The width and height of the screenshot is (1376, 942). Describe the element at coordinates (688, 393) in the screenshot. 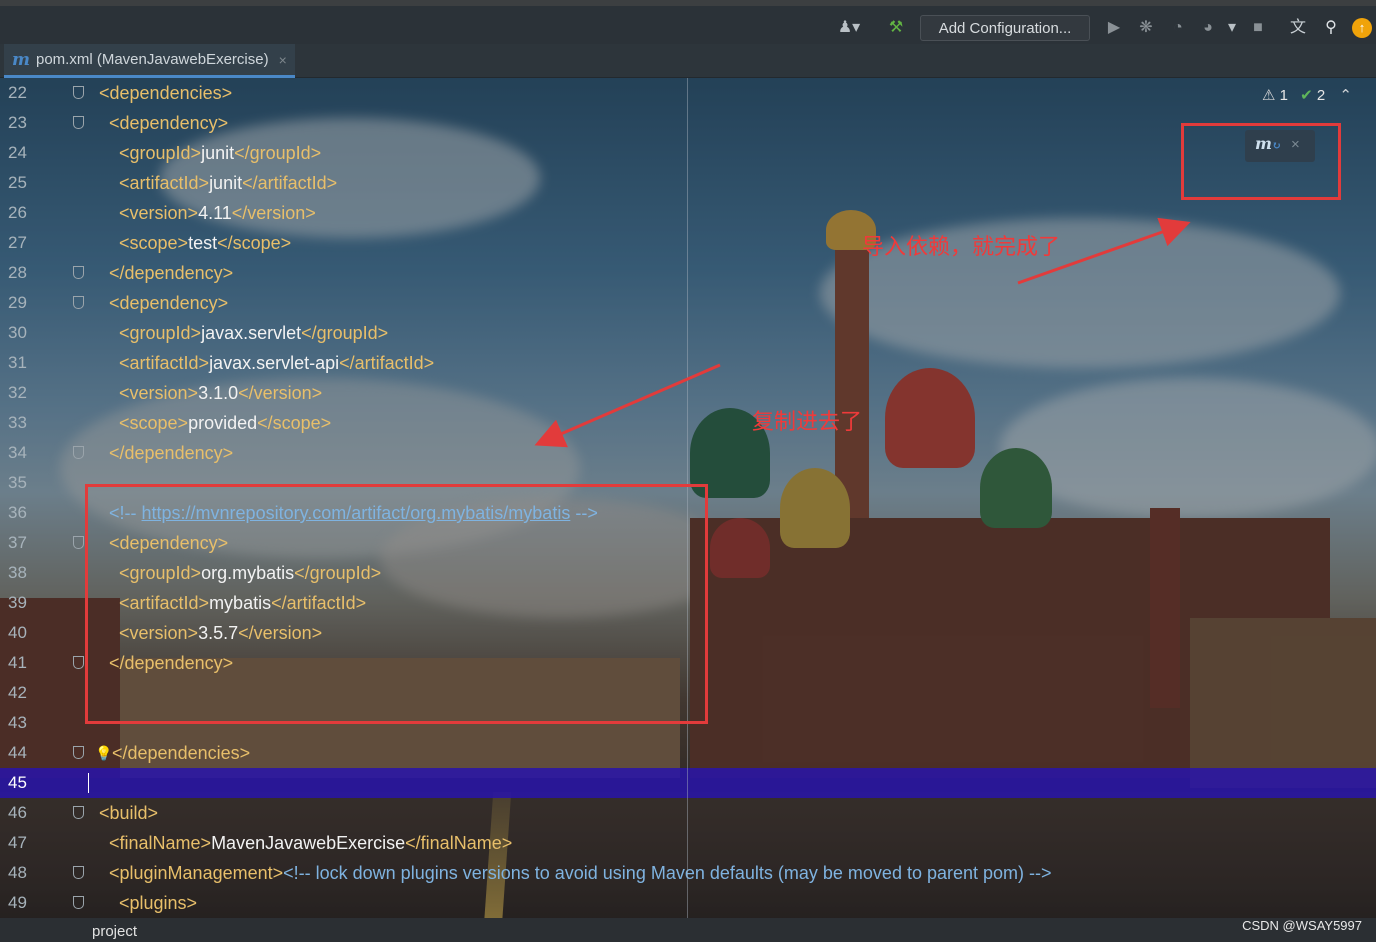

I see `code-line: 32 <version>3.1.0</version>` at that location.